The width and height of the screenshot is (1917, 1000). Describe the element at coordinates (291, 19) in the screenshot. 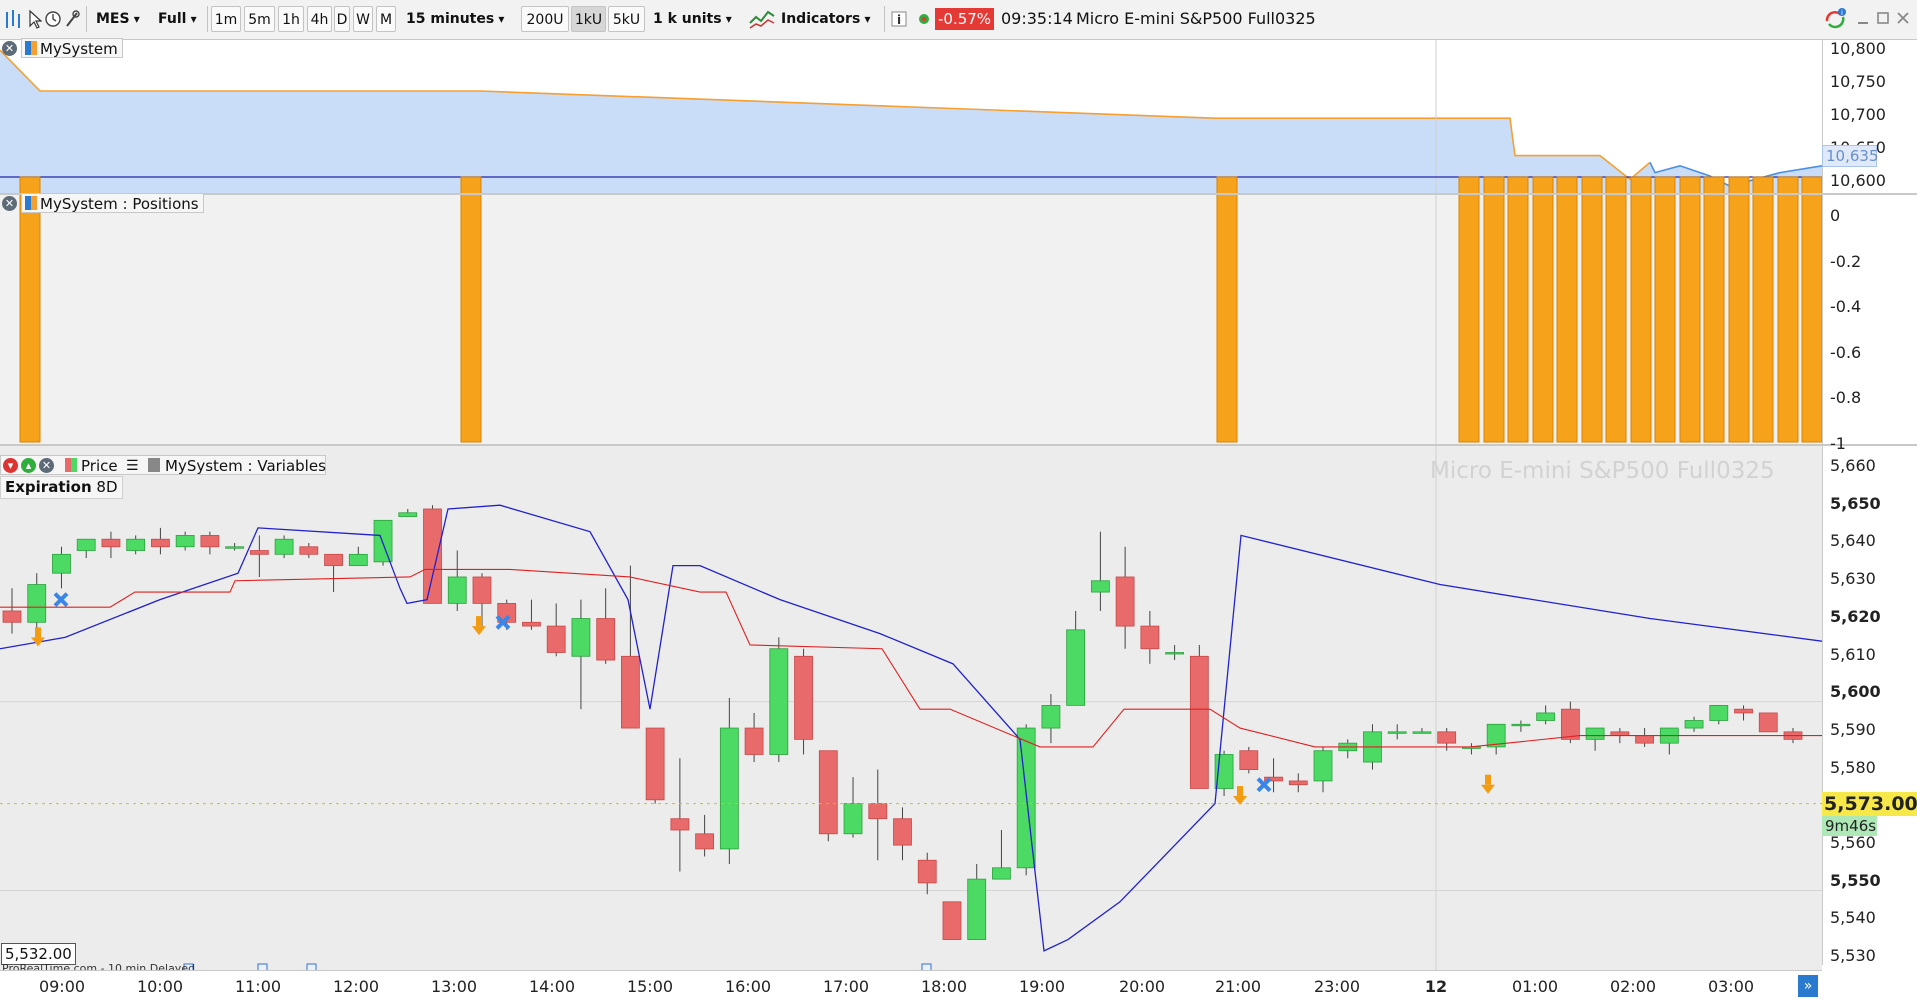

I see `timeframe-button-1h: 1h` at that location.